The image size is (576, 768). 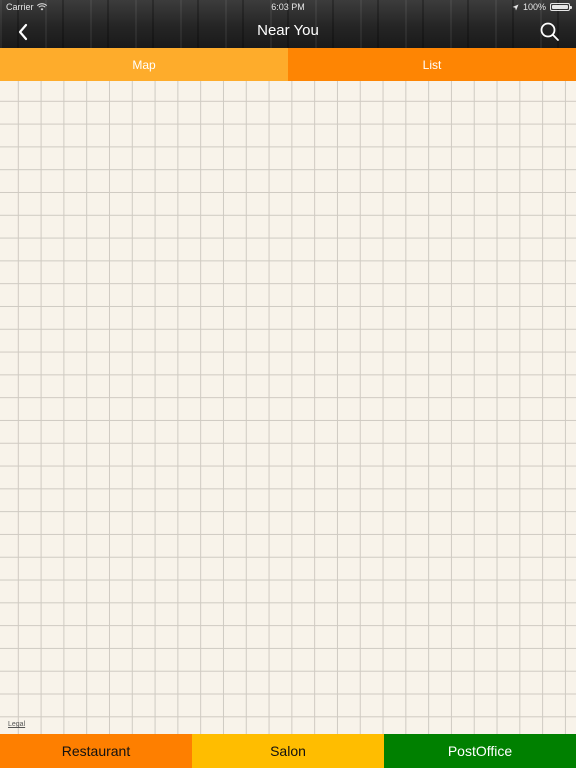 What do you see at coordinates (561, 7) in the screenshot?
I see `battery-icon` at bounding box center [561, 7].